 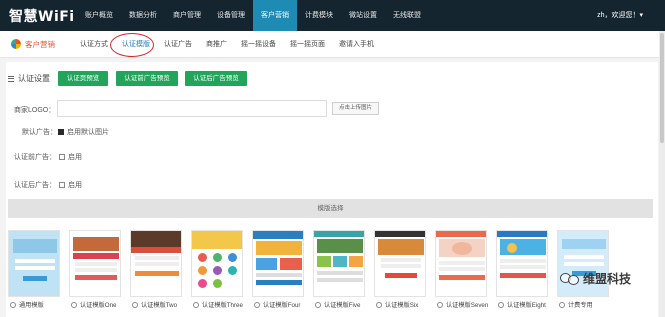 What do you see at coordinates (339, 263) in the screenshot?
I see `template-thumbnail-five` at bounding box center [339, 263].